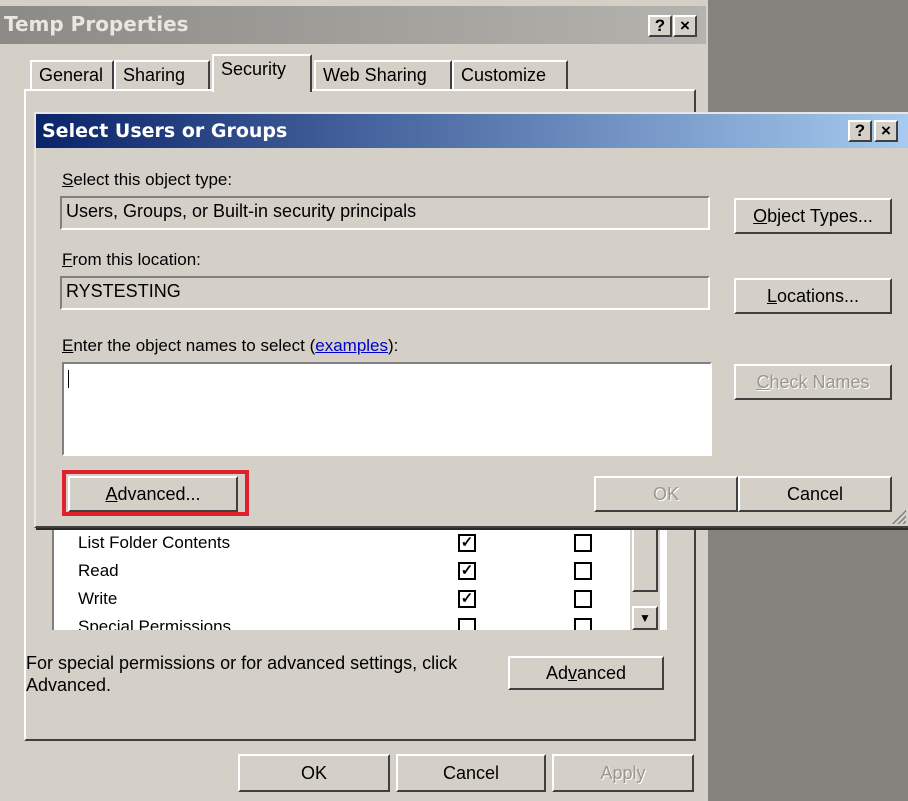 Image resolution: width=908 pixels, height=801 pixels. I want to click on resize-grip-icon, so click(898, 516).